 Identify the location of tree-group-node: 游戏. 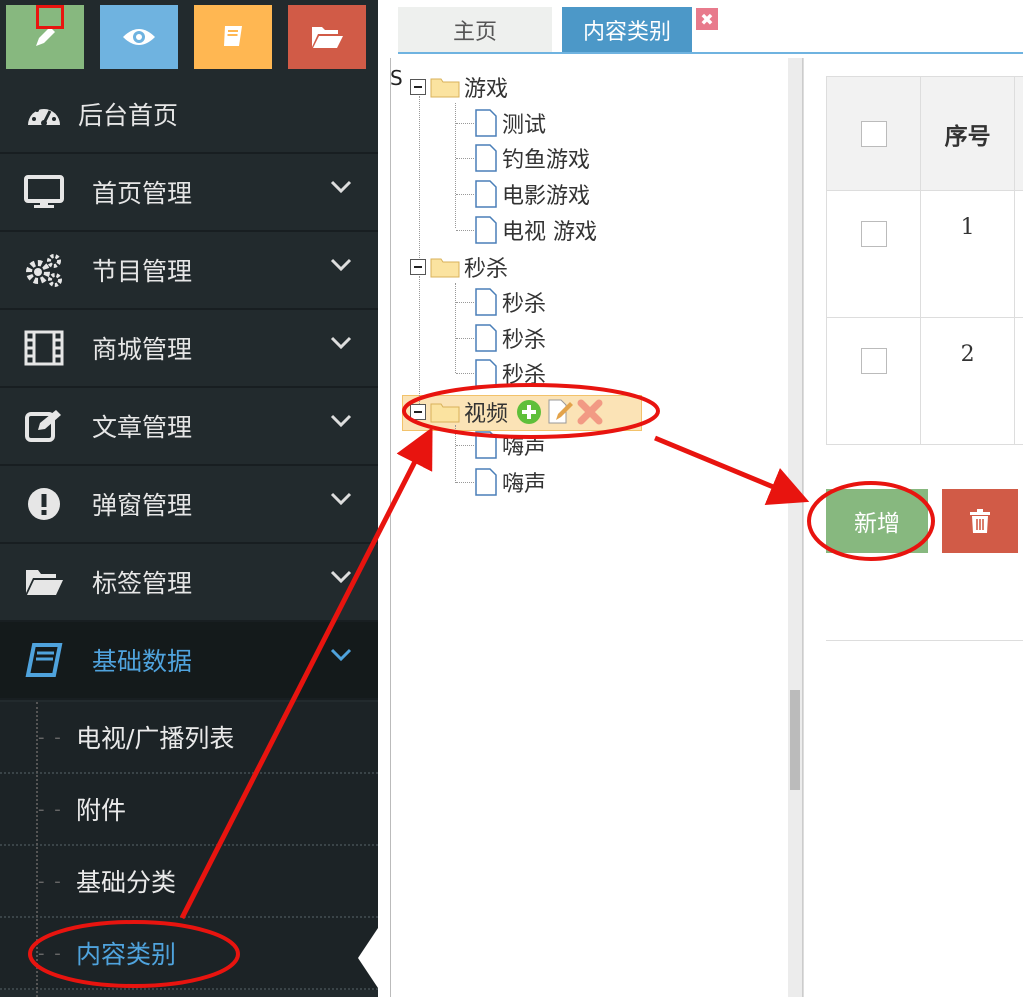
(459, 87).